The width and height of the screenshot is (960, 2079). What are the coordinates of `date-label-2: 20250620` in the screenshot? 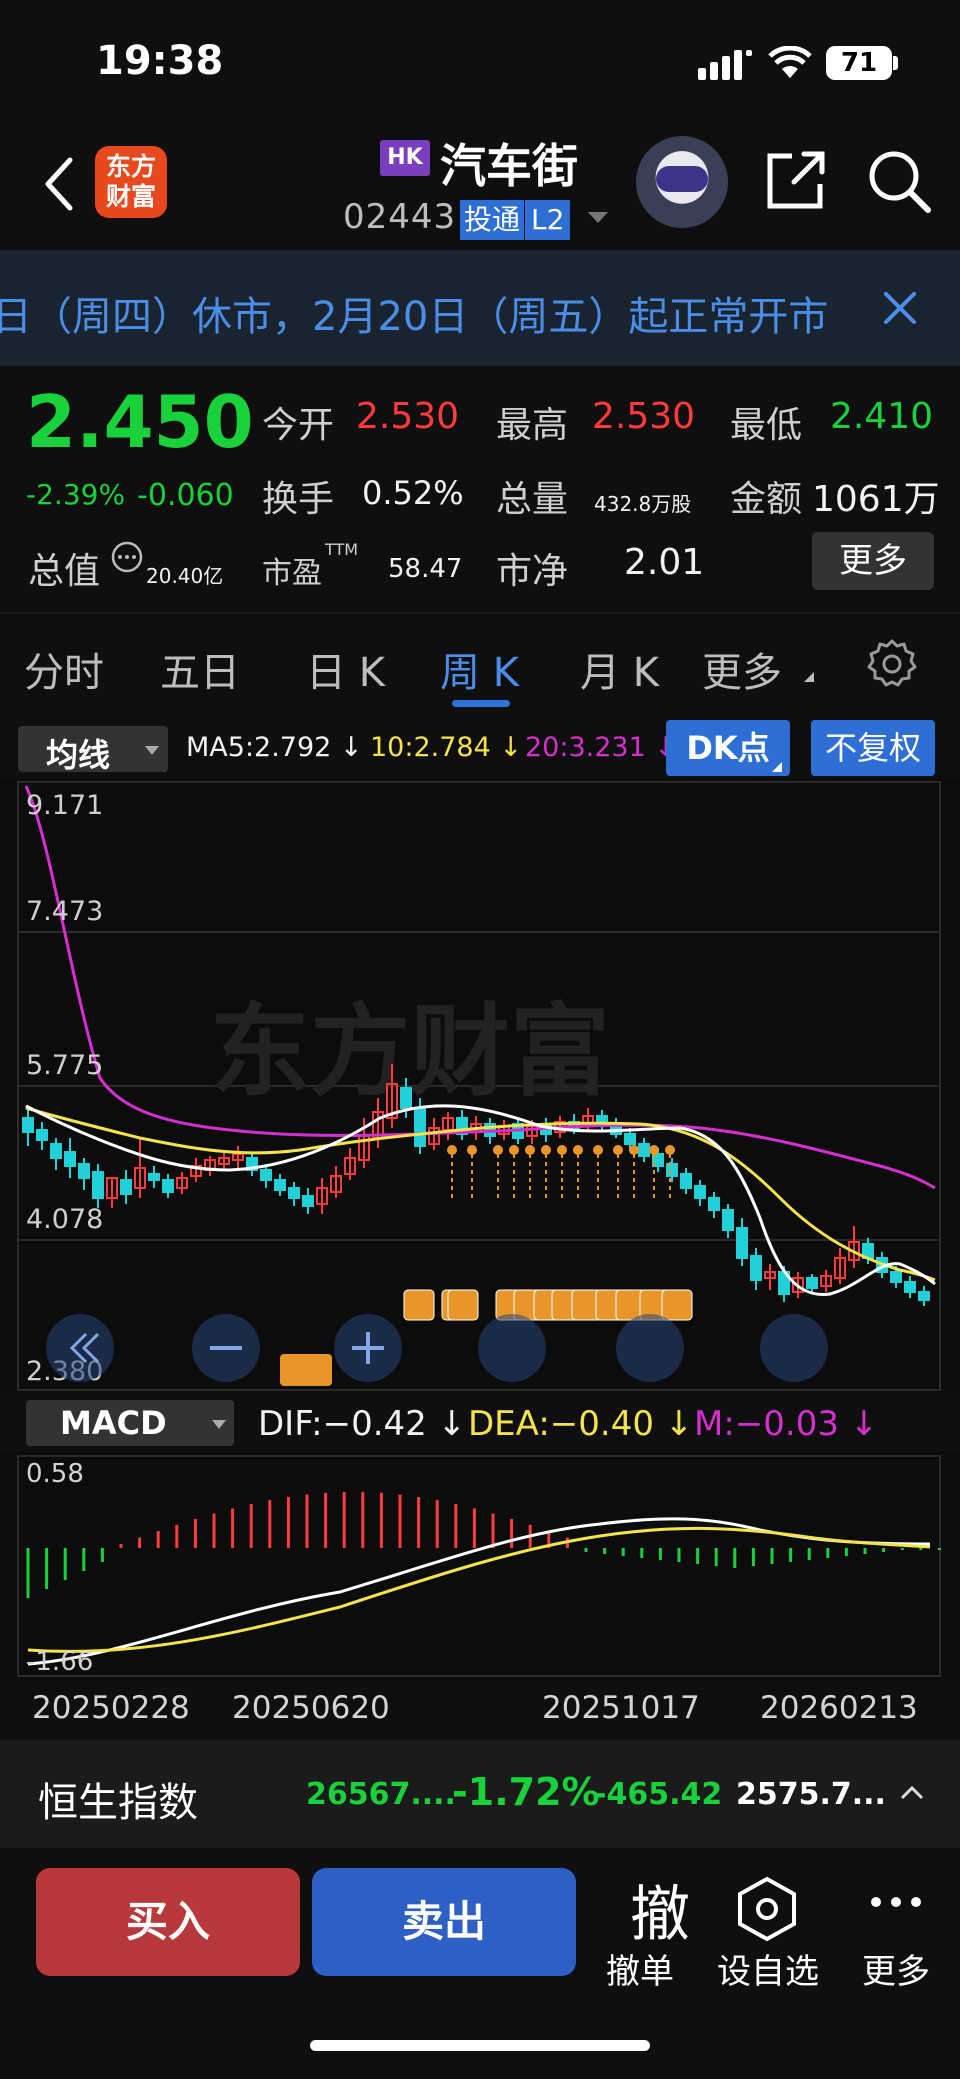 It's located at (311, 1708).